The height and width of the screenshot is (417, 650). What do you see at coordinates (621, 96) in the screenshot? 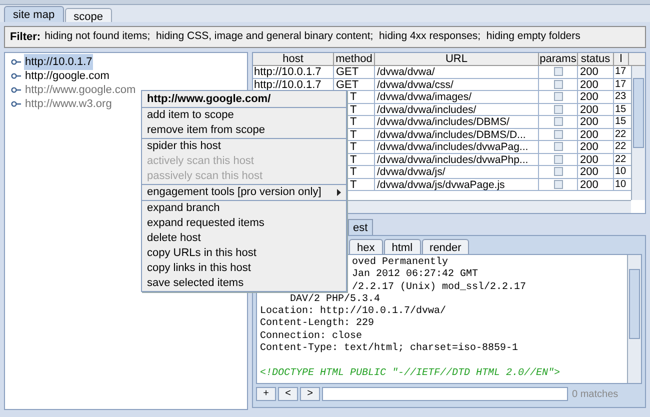
I see `table-cell-text: 23` at bounding box center [621, 96].